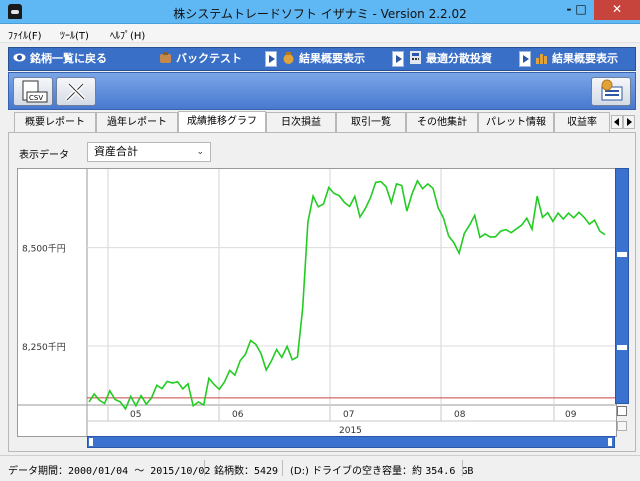 The height and width of the screenshot is (481, 640). I want to click on bag-icon, so click(165, 57).